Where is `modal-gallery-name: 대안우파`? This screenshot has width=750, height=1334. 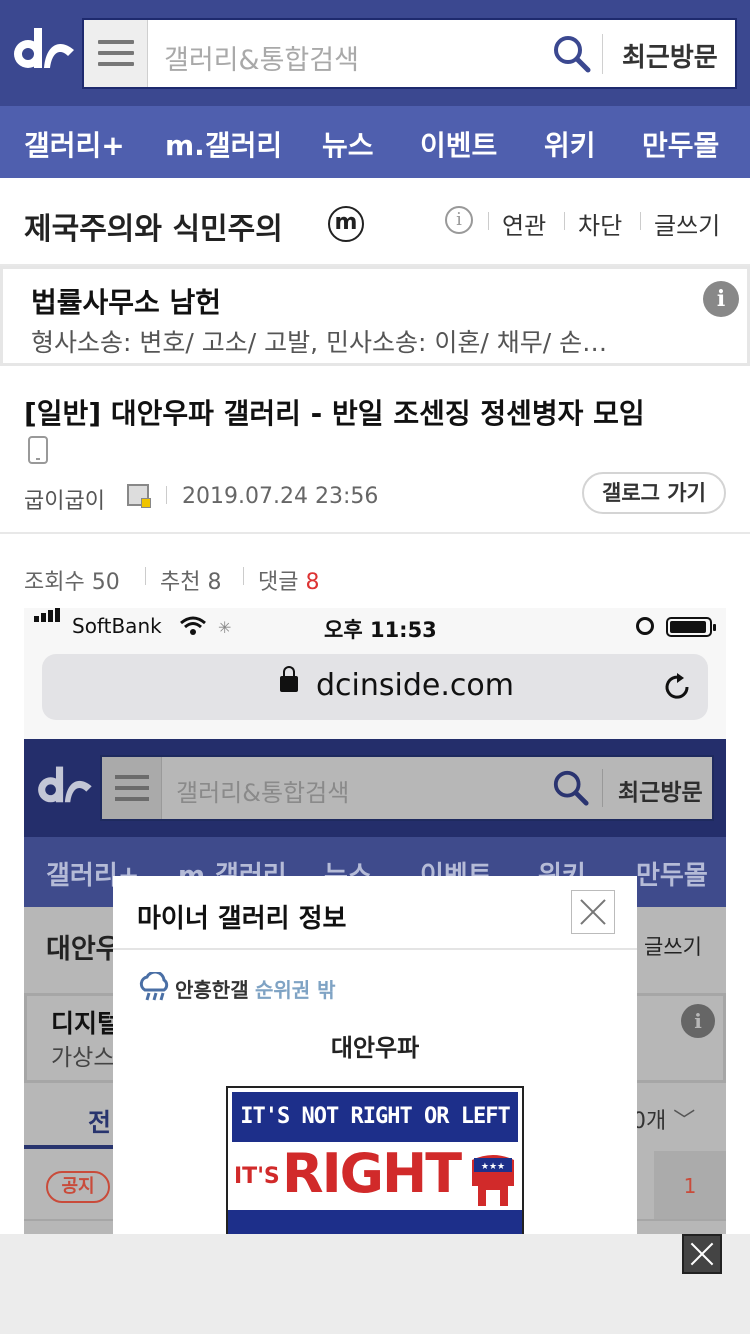 modal-gallery-name: 대안우파 is located at coordinates (375, 1048).